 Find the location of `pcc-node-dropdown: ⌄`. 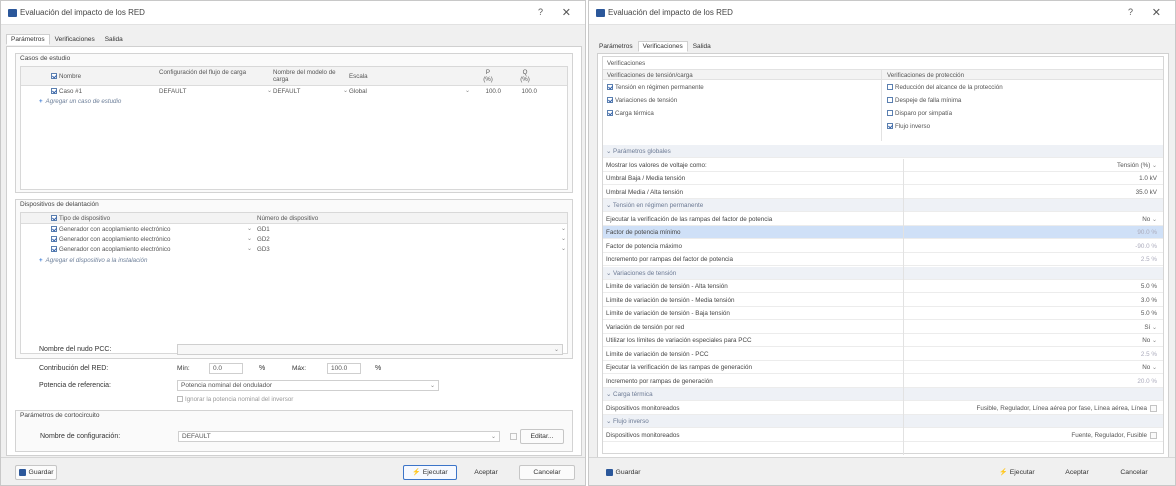

pcc-node-dropdown: ⌄ is located at coordinates (370, 349).